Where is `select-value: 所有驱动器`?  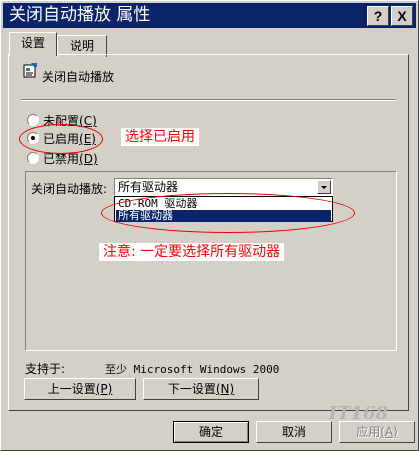 select-value: 所有驱动器 is located at coordinates (148, 187).